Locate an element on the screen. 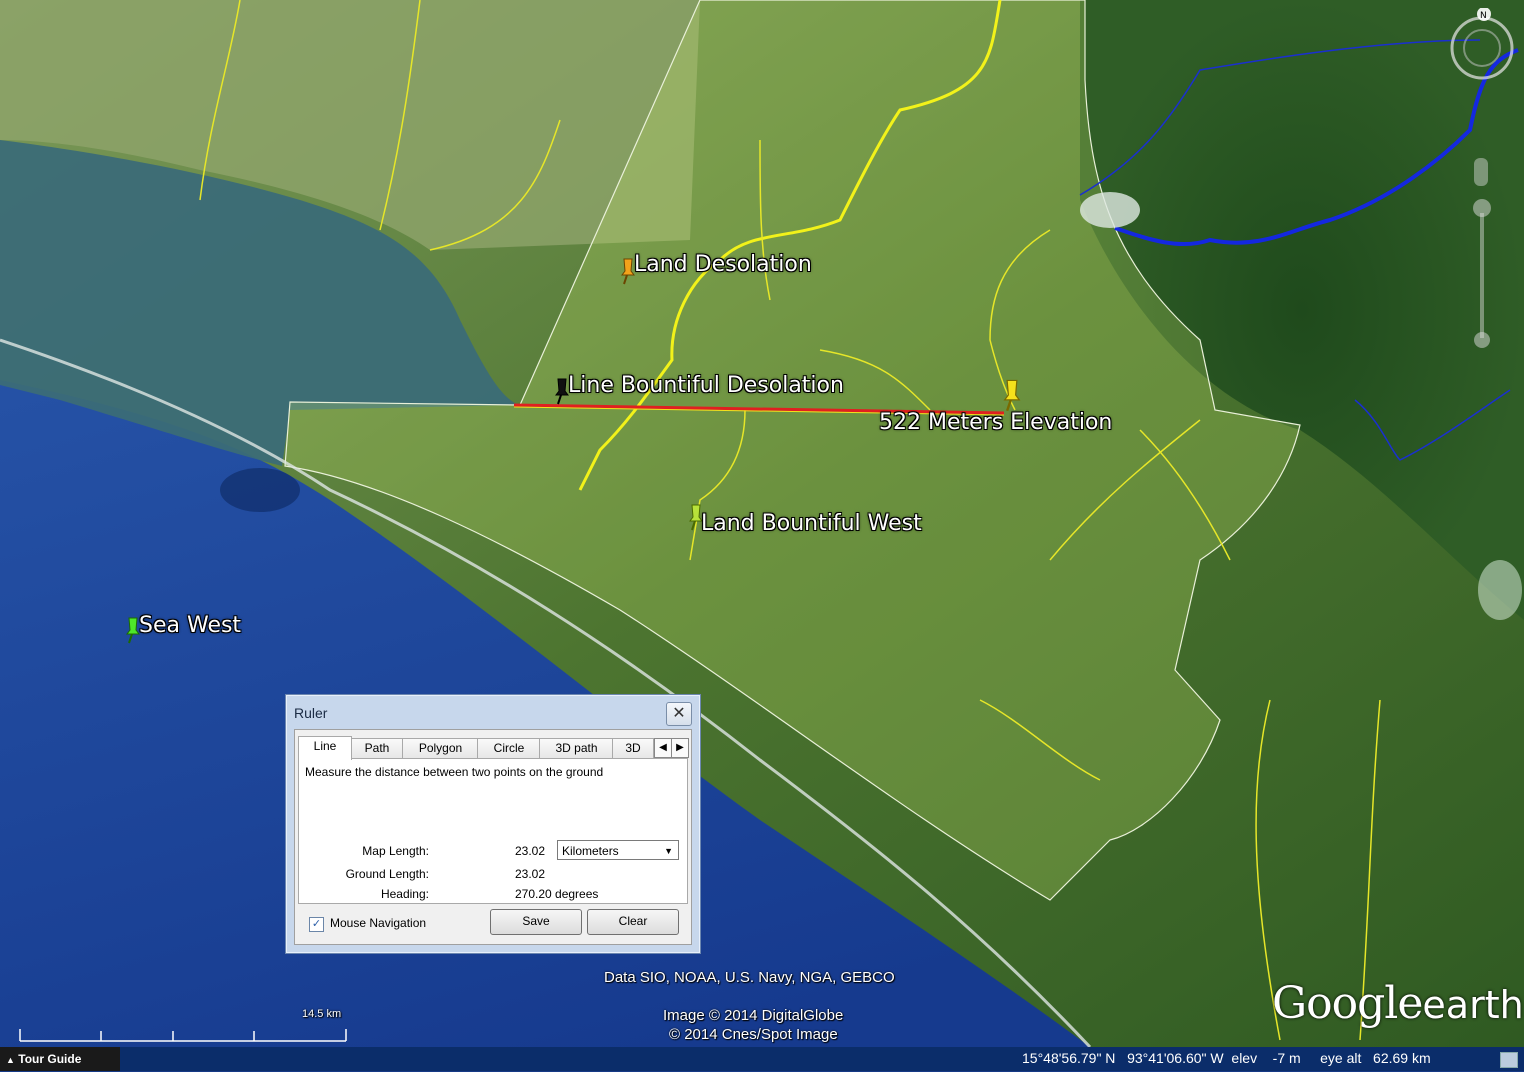 The image size is (1524, 1072). image-attribution: Image © 2014 DigitalGlobe is located at coordinates (753, 1015).